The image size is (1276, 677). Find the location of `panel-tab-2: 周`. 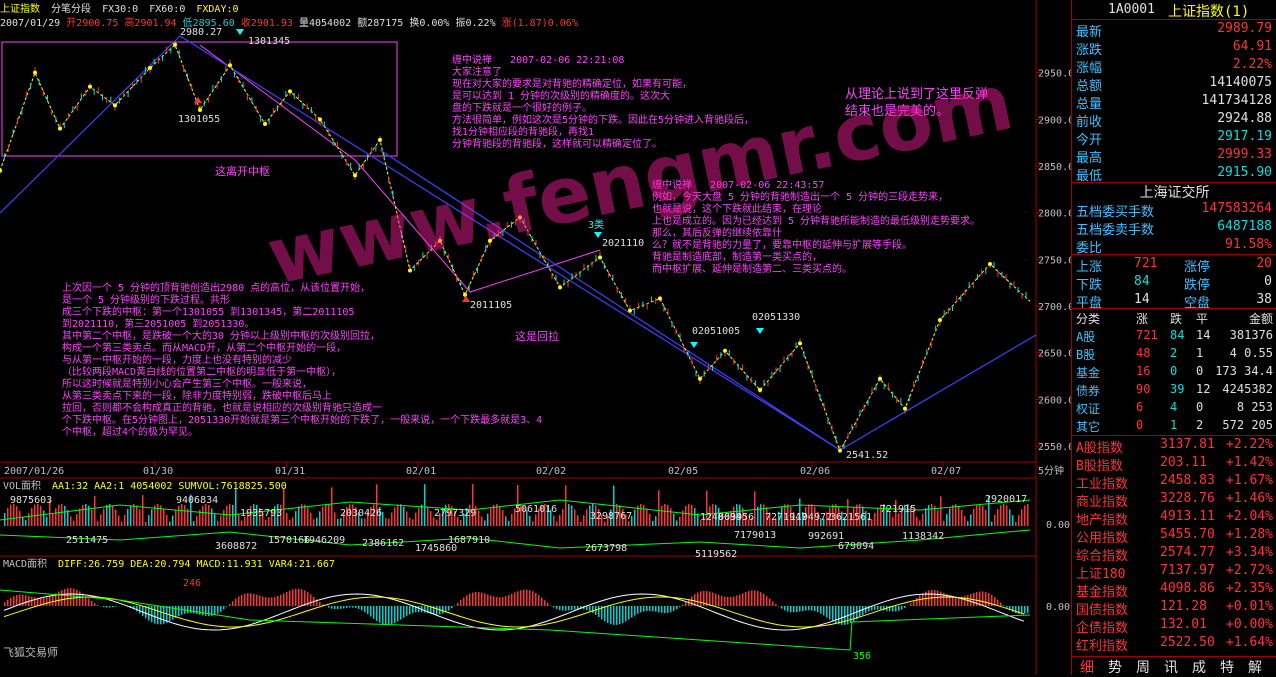

panel-tab-2: 周 is located at coordinates (1143, 667).